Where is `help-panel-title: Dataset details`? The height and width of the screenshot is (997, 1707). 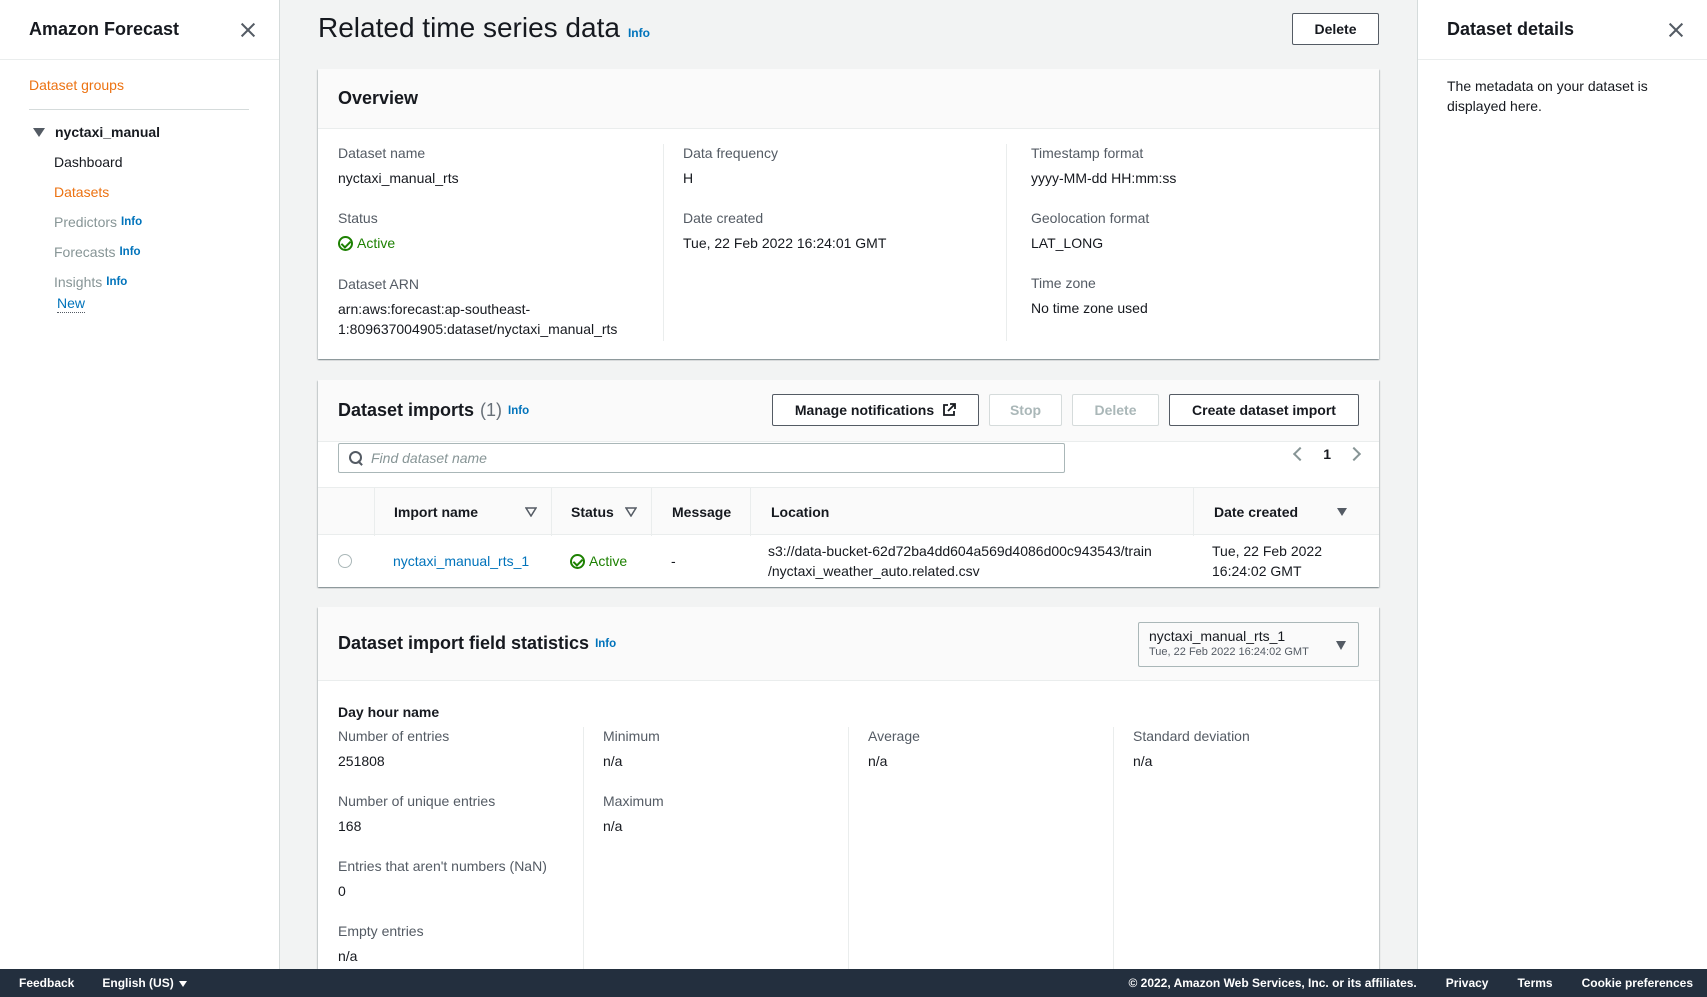 help-panel-title: Dataset details is located at coordinates (1511, 29).